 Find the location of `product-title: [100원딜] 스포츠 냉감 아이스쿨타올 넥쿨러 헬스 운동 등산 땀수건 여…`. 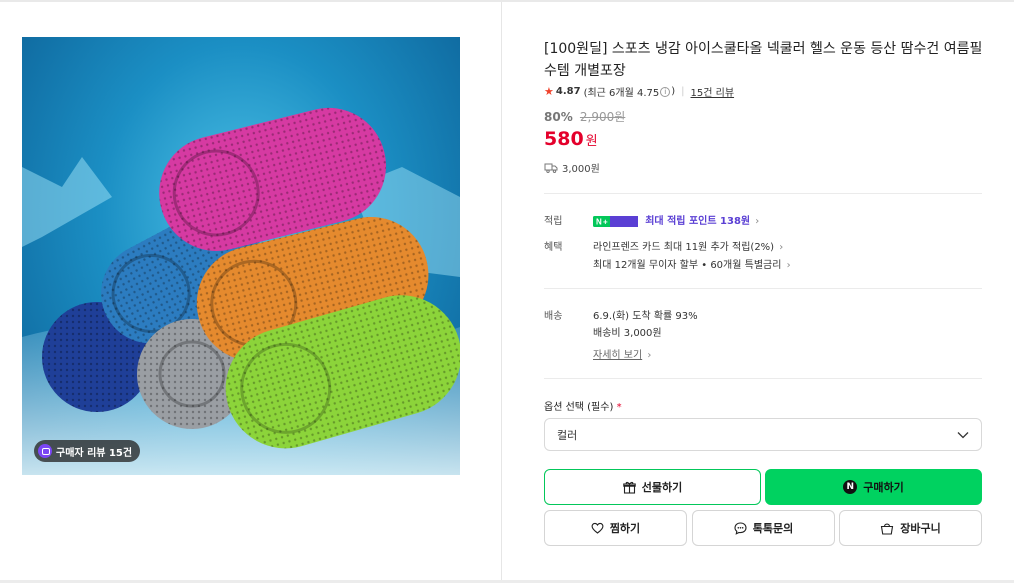

product-title: [100원딜] 스포츠 냉감 아이스쿨타올 넥쿨러 헬스 운동 등산 땀수건 여… is located at coordinates (763, 60).